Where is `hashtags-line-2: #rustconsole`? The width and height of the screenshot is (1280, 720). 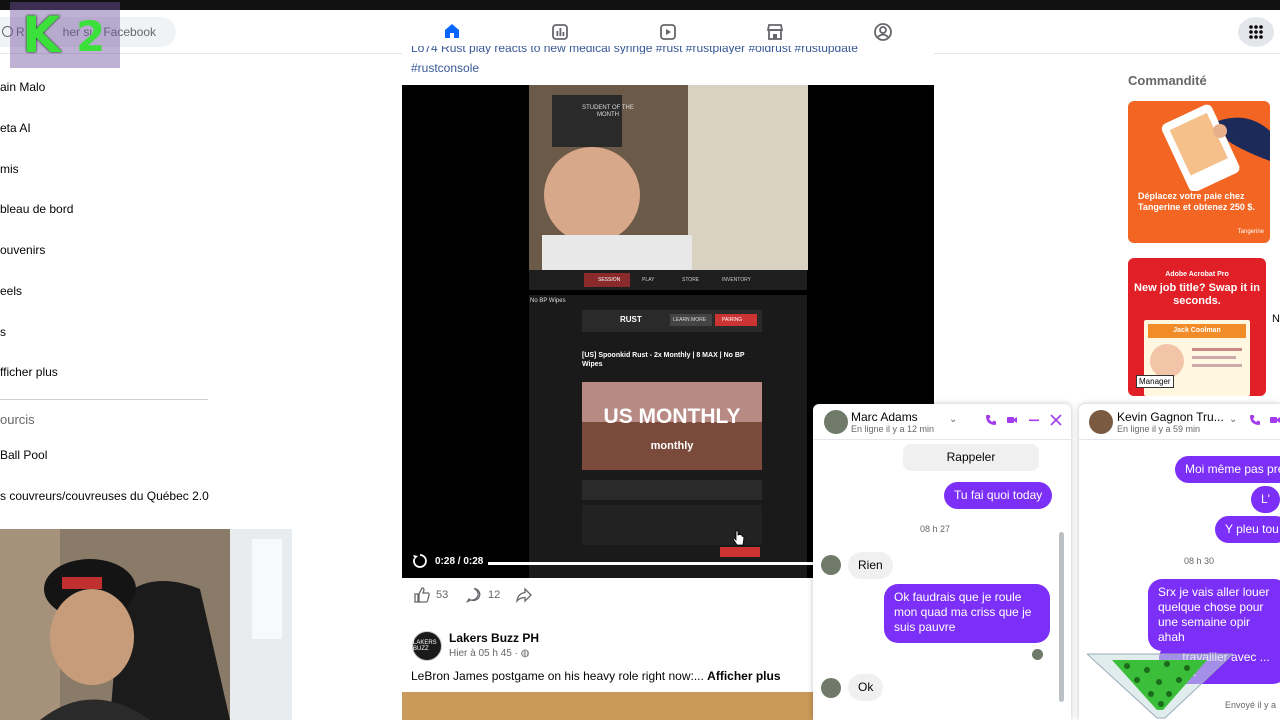
hashtags-line-2: #rustconsole is located at coordinates (671, 68).